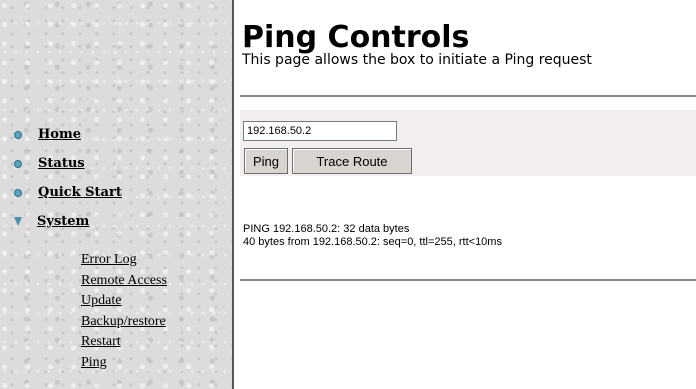 This screenshot has height=389, width=696. I want to click on top-rule, so click(468, 96).